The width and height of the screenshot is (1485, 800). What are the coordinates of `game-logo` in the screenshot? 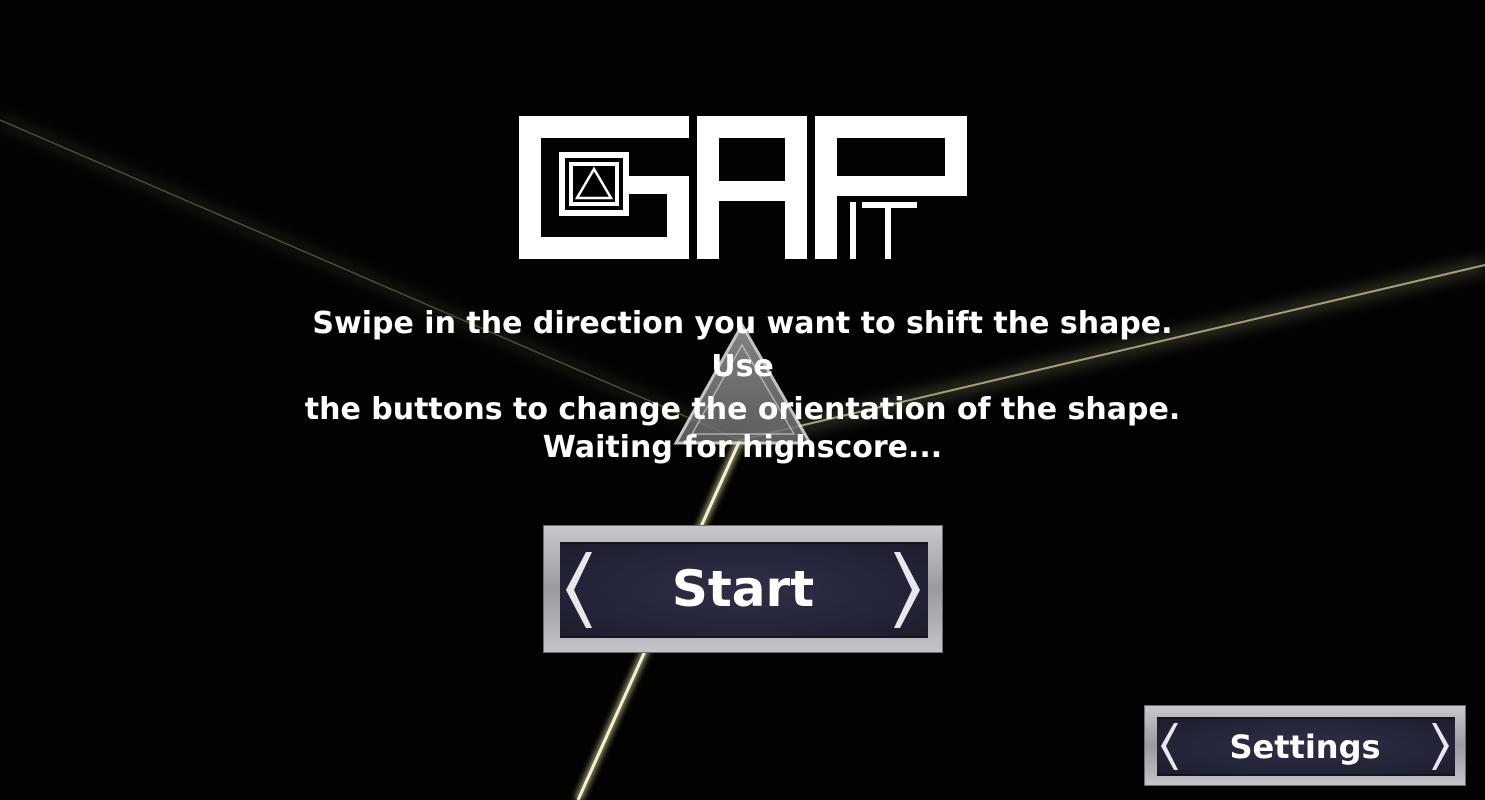 It's located at (743, 187).